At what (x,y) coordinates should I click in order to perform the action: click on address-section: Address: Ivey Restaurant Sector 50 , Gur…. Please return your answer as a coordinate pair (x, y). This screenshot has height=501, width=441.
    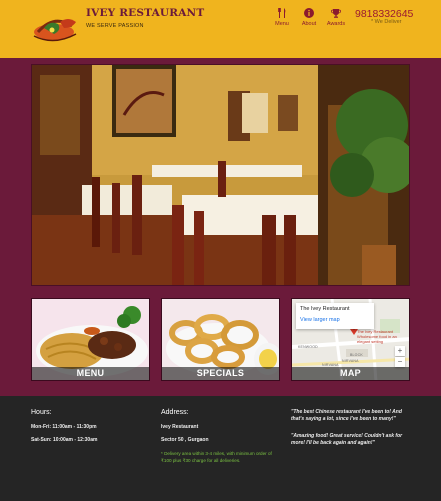
    Looking at the image, I should click on (221, 436).